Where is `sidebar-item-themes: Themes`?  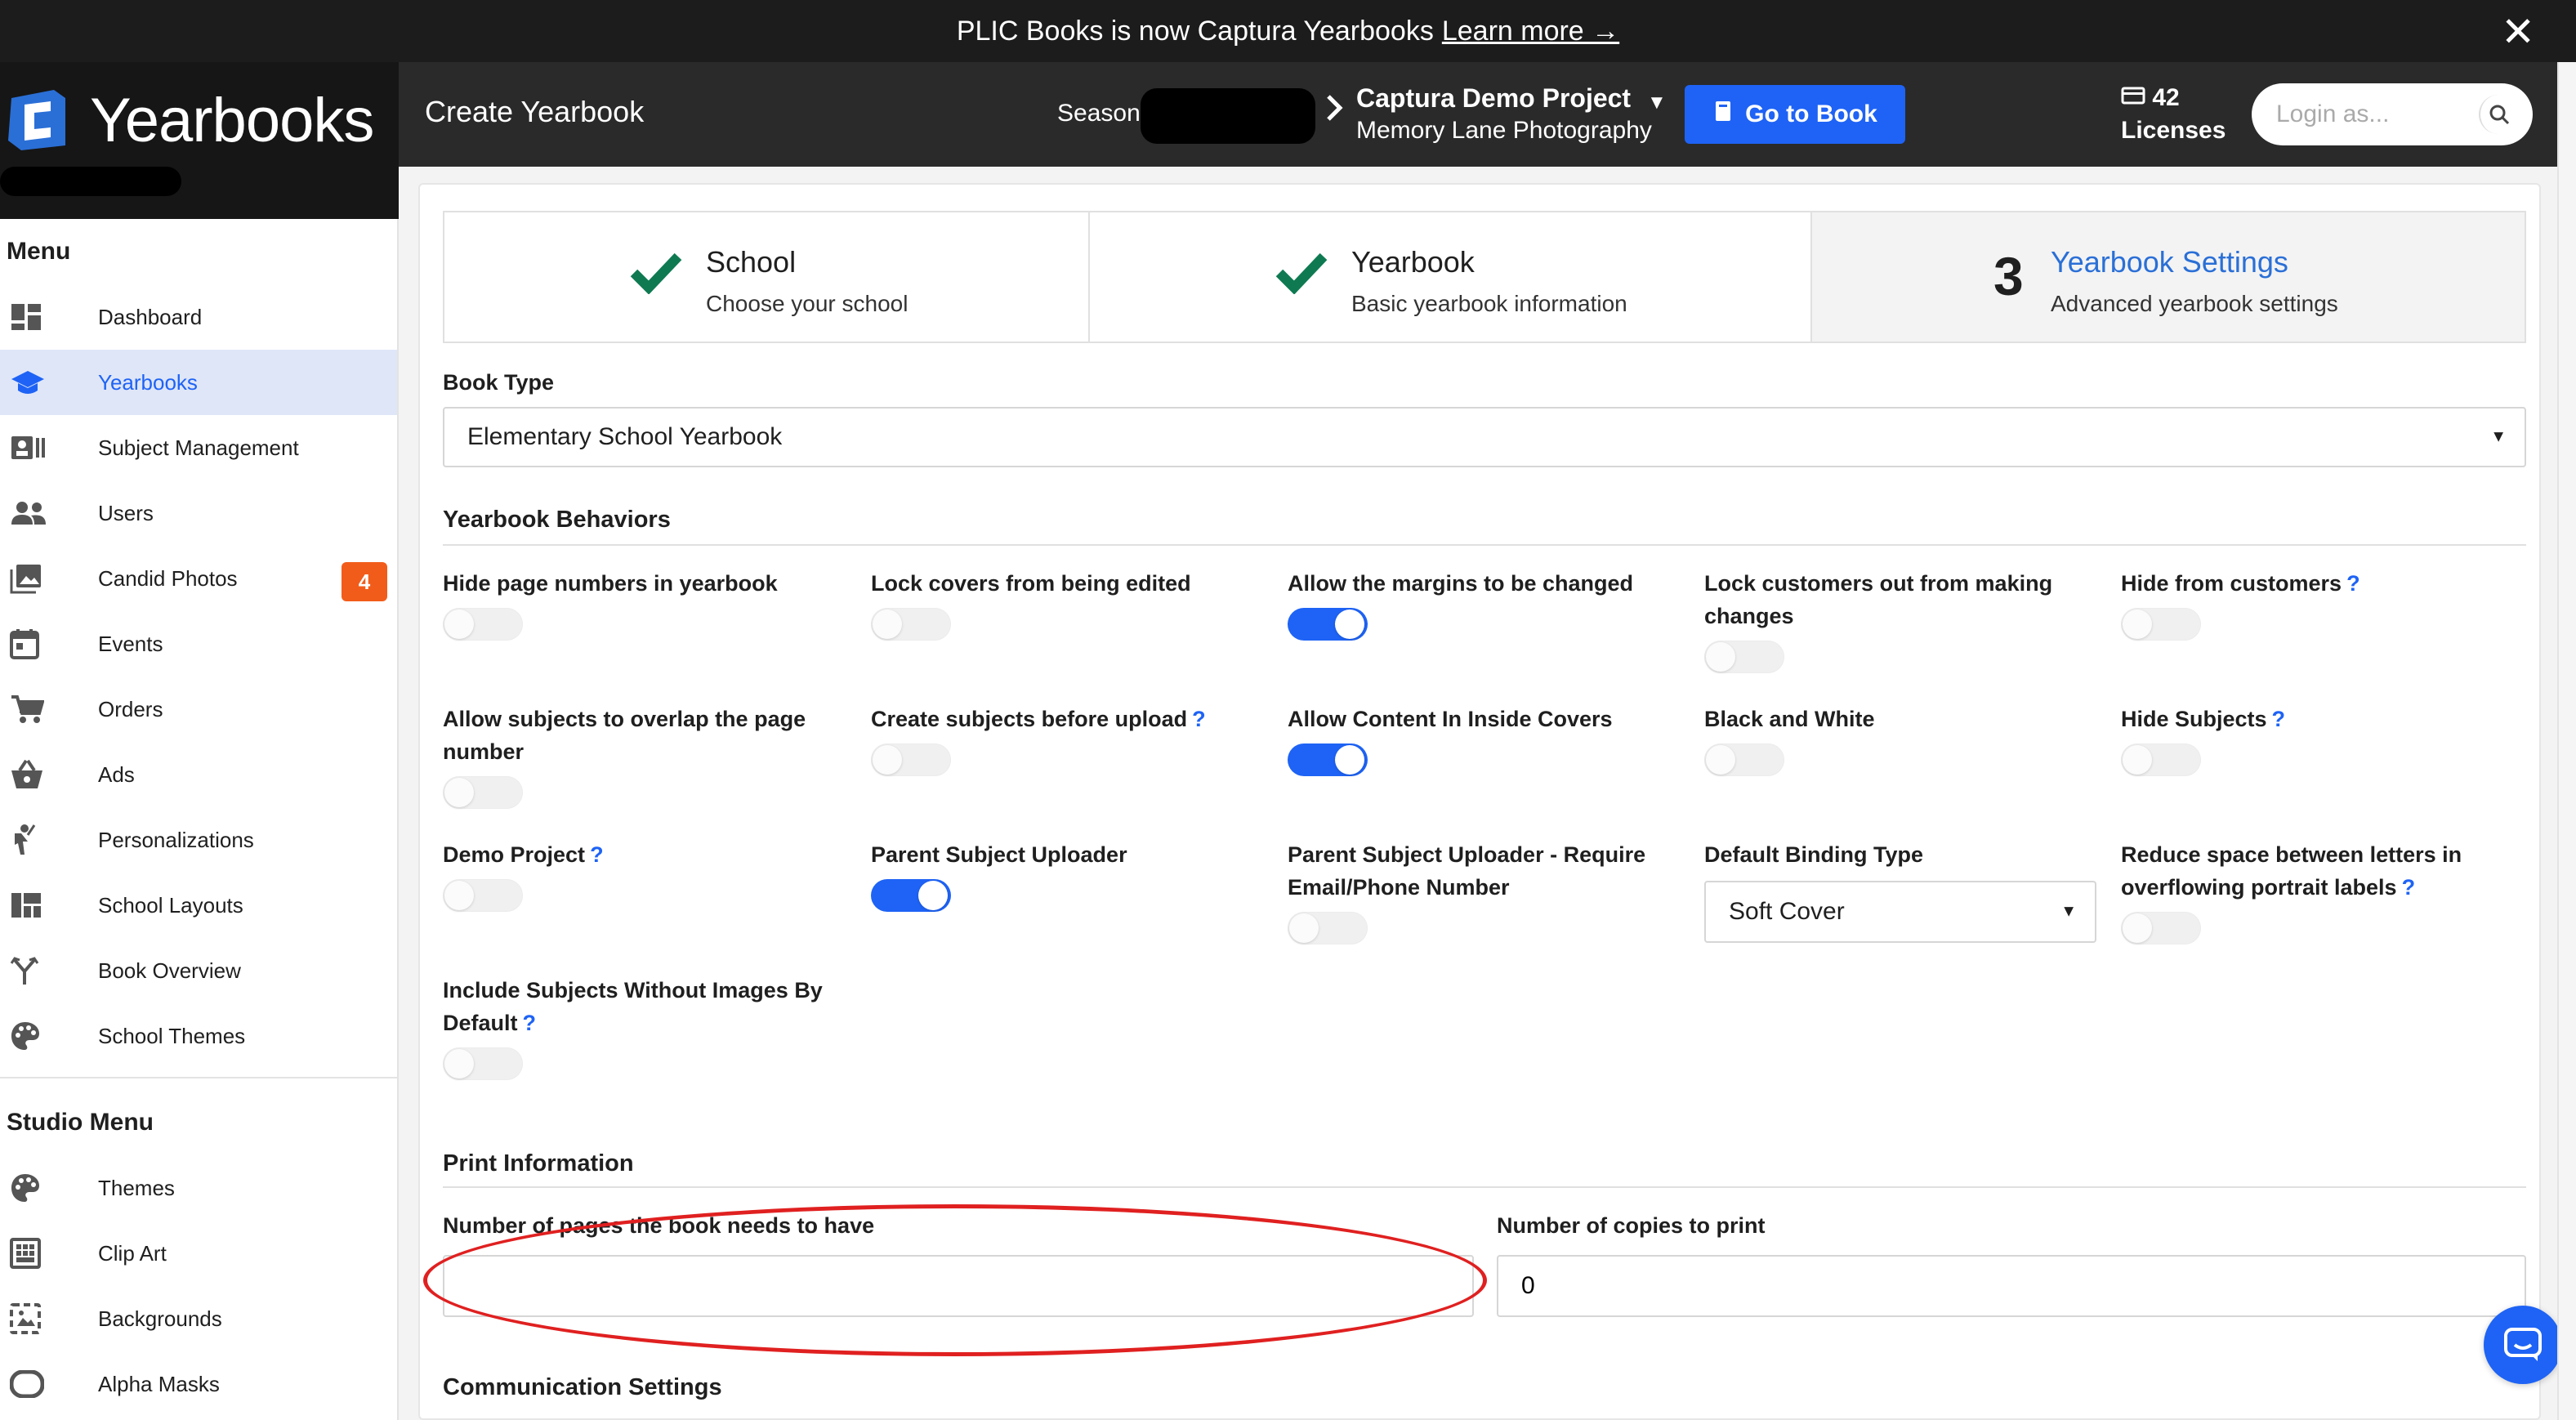
sidebar-item-themes: Themes is located at coordinates (199, 1188).